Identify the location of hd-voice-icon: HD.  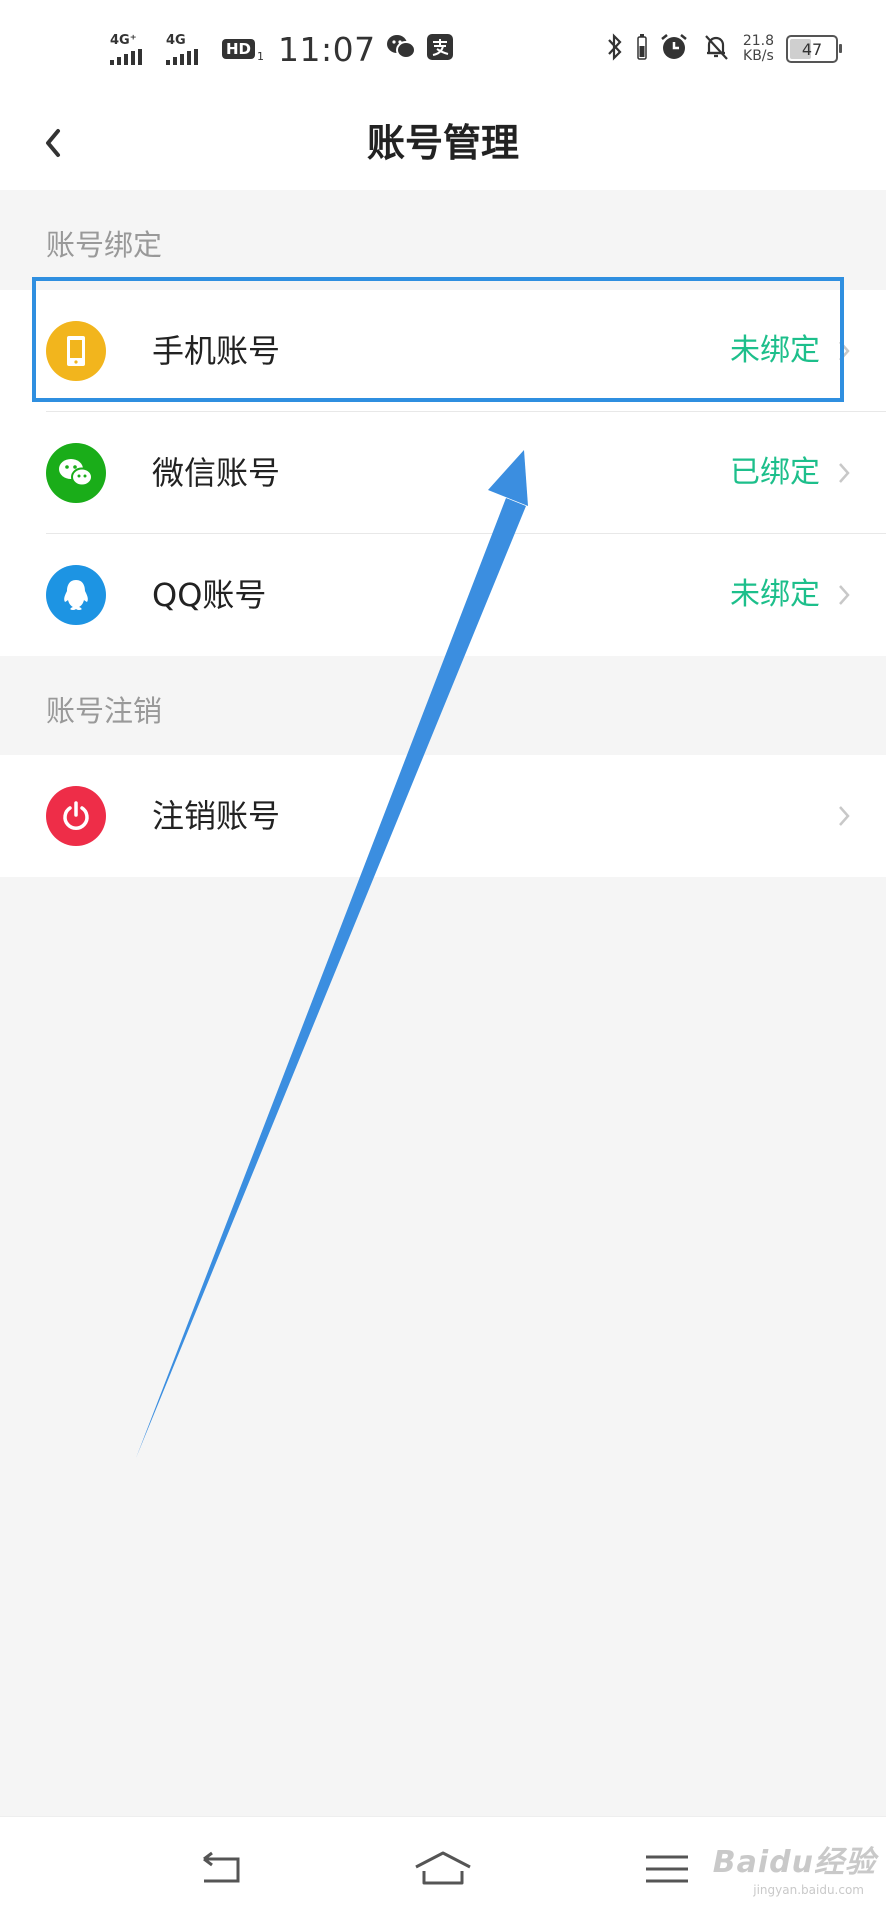
(239, 49).